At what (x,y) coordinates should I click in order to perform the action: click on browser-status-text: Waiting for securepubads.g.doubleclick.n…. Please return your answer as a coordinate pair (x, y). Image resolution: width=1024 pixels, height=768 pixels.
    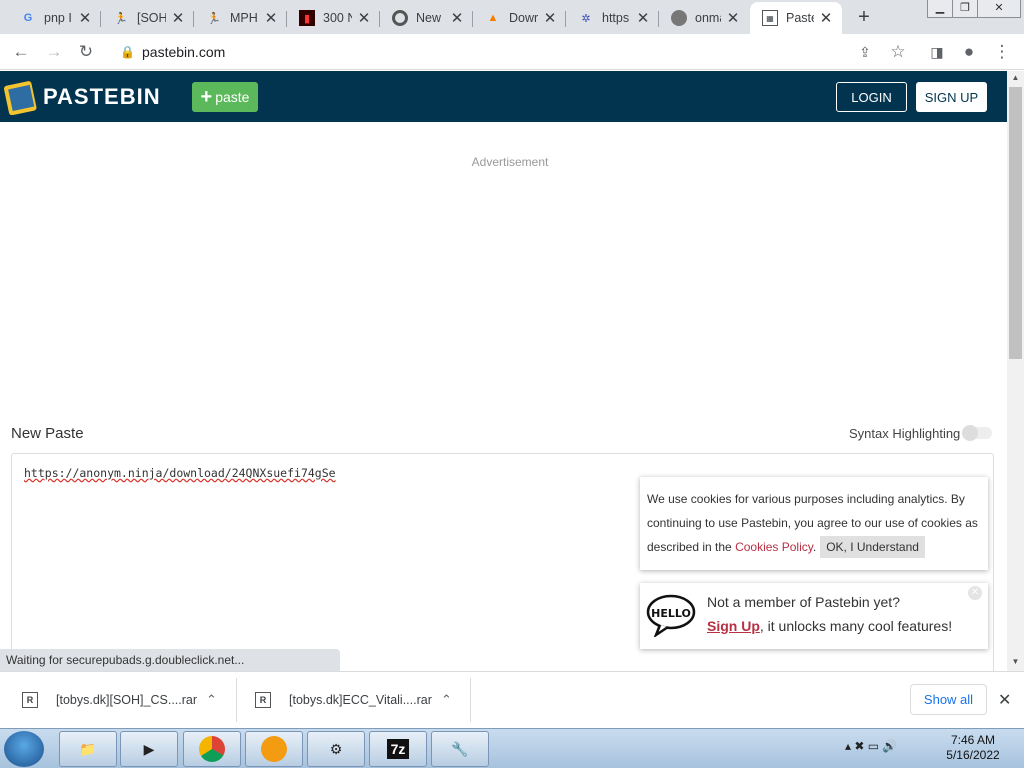
    Looking at the image, I should click on (170, 660).